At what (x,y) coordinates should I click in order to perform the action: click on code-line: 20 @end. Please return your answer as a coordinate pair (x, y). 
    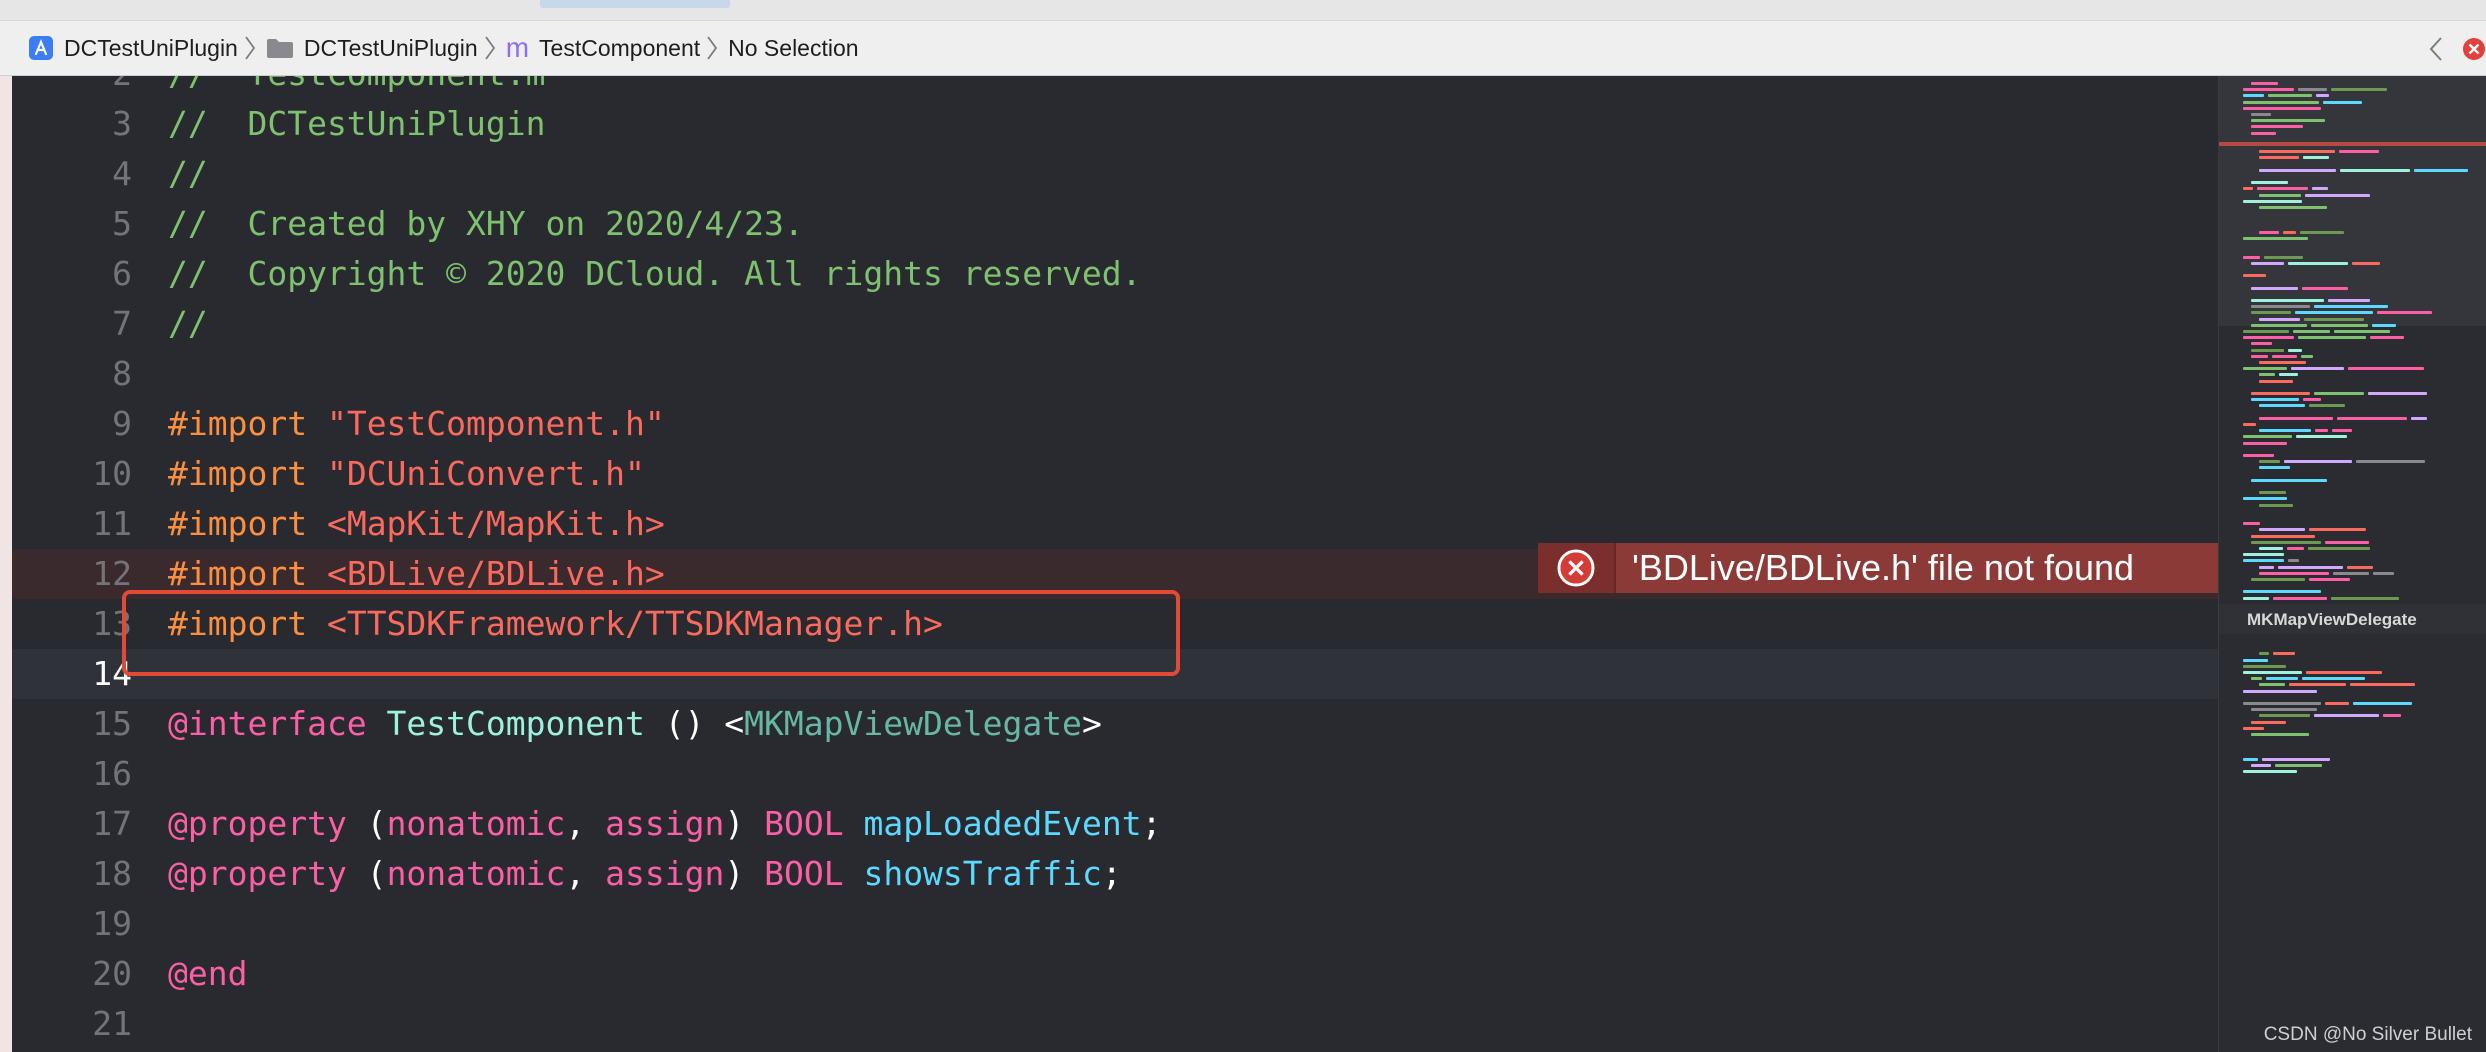
    Looking at the image, I should click on (1115, 974).